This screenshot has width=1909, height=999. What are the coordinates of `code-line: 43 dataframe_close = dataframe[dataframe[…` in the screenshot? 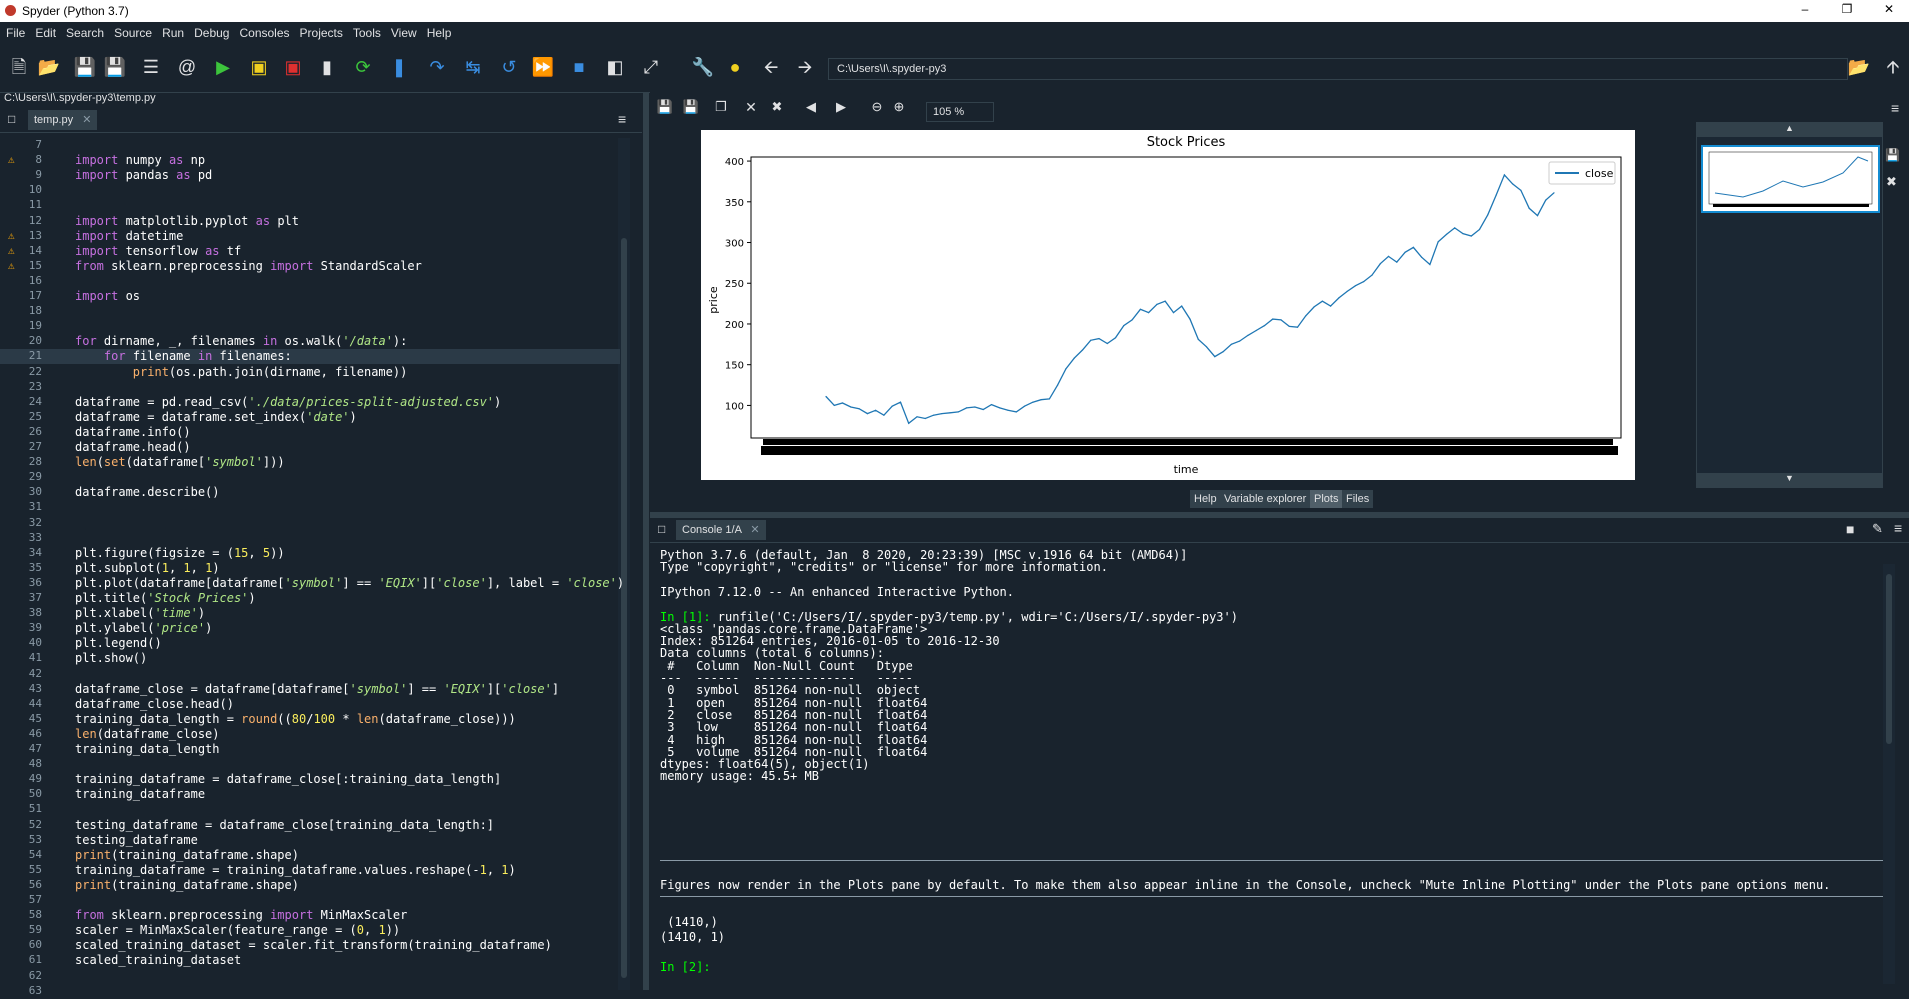 It's located at (310, 689).